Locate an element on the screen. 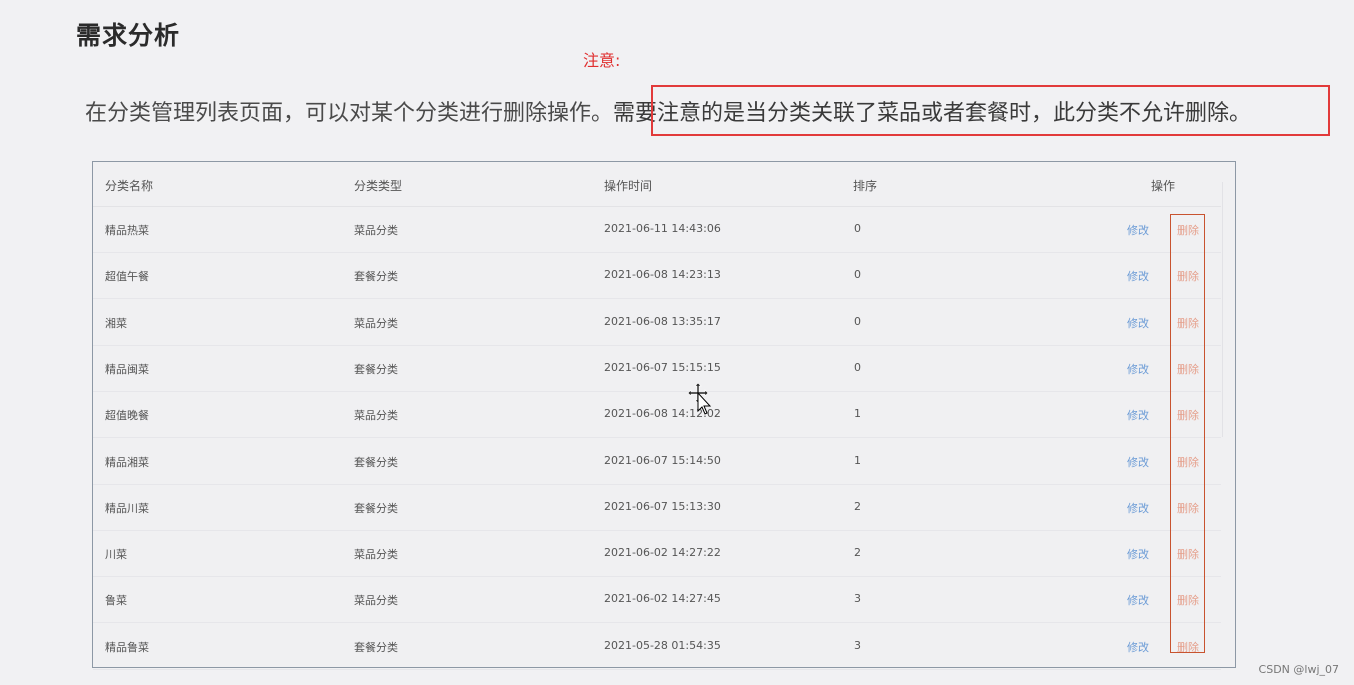 This screenshot has height=685, width=1354. table-row: 精品湘菜 套餐分类 2021-06-07 15:14:50 1 修改 删除 is located at coordinates (657, 461).